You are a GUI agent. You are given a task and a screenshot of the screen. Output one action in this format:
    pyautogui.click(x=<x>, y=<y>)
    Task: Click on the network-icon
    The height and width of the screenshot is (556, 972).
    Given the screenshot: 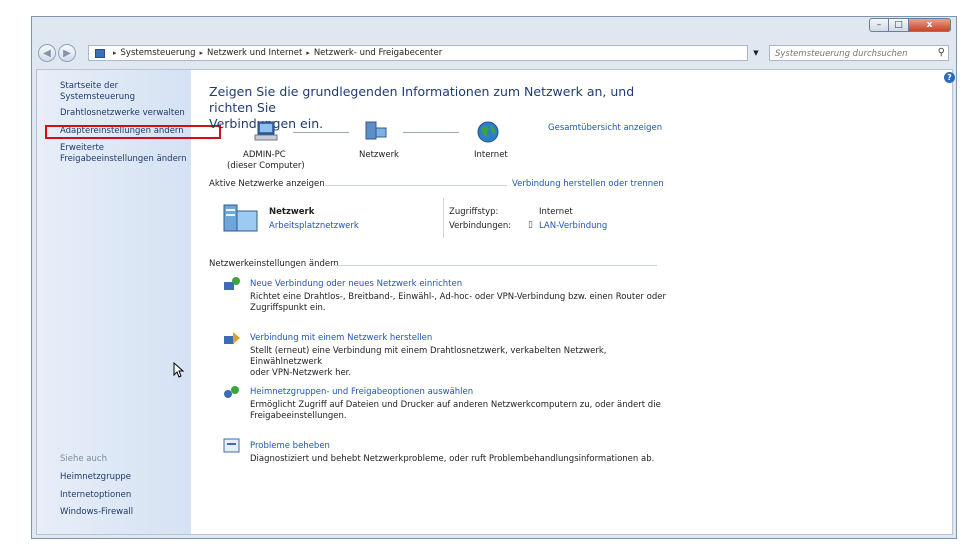 What is the action you would take?
    pyautogui.click(x=376, y=130)
    